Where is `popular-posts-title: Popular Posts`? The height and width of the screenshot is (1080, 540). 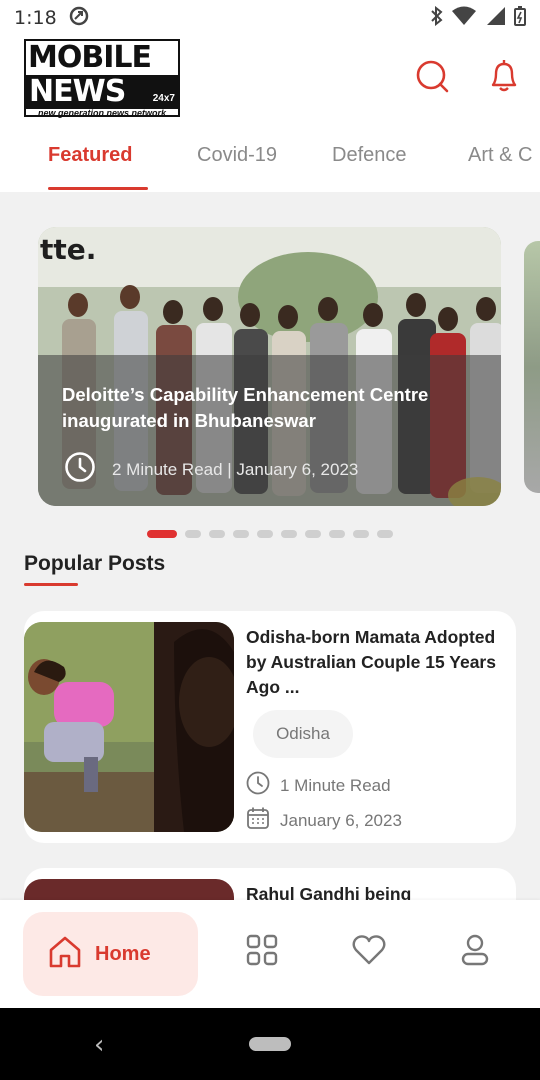
popular-posts-title: Popular Posts is located at coordinates (95, 563).